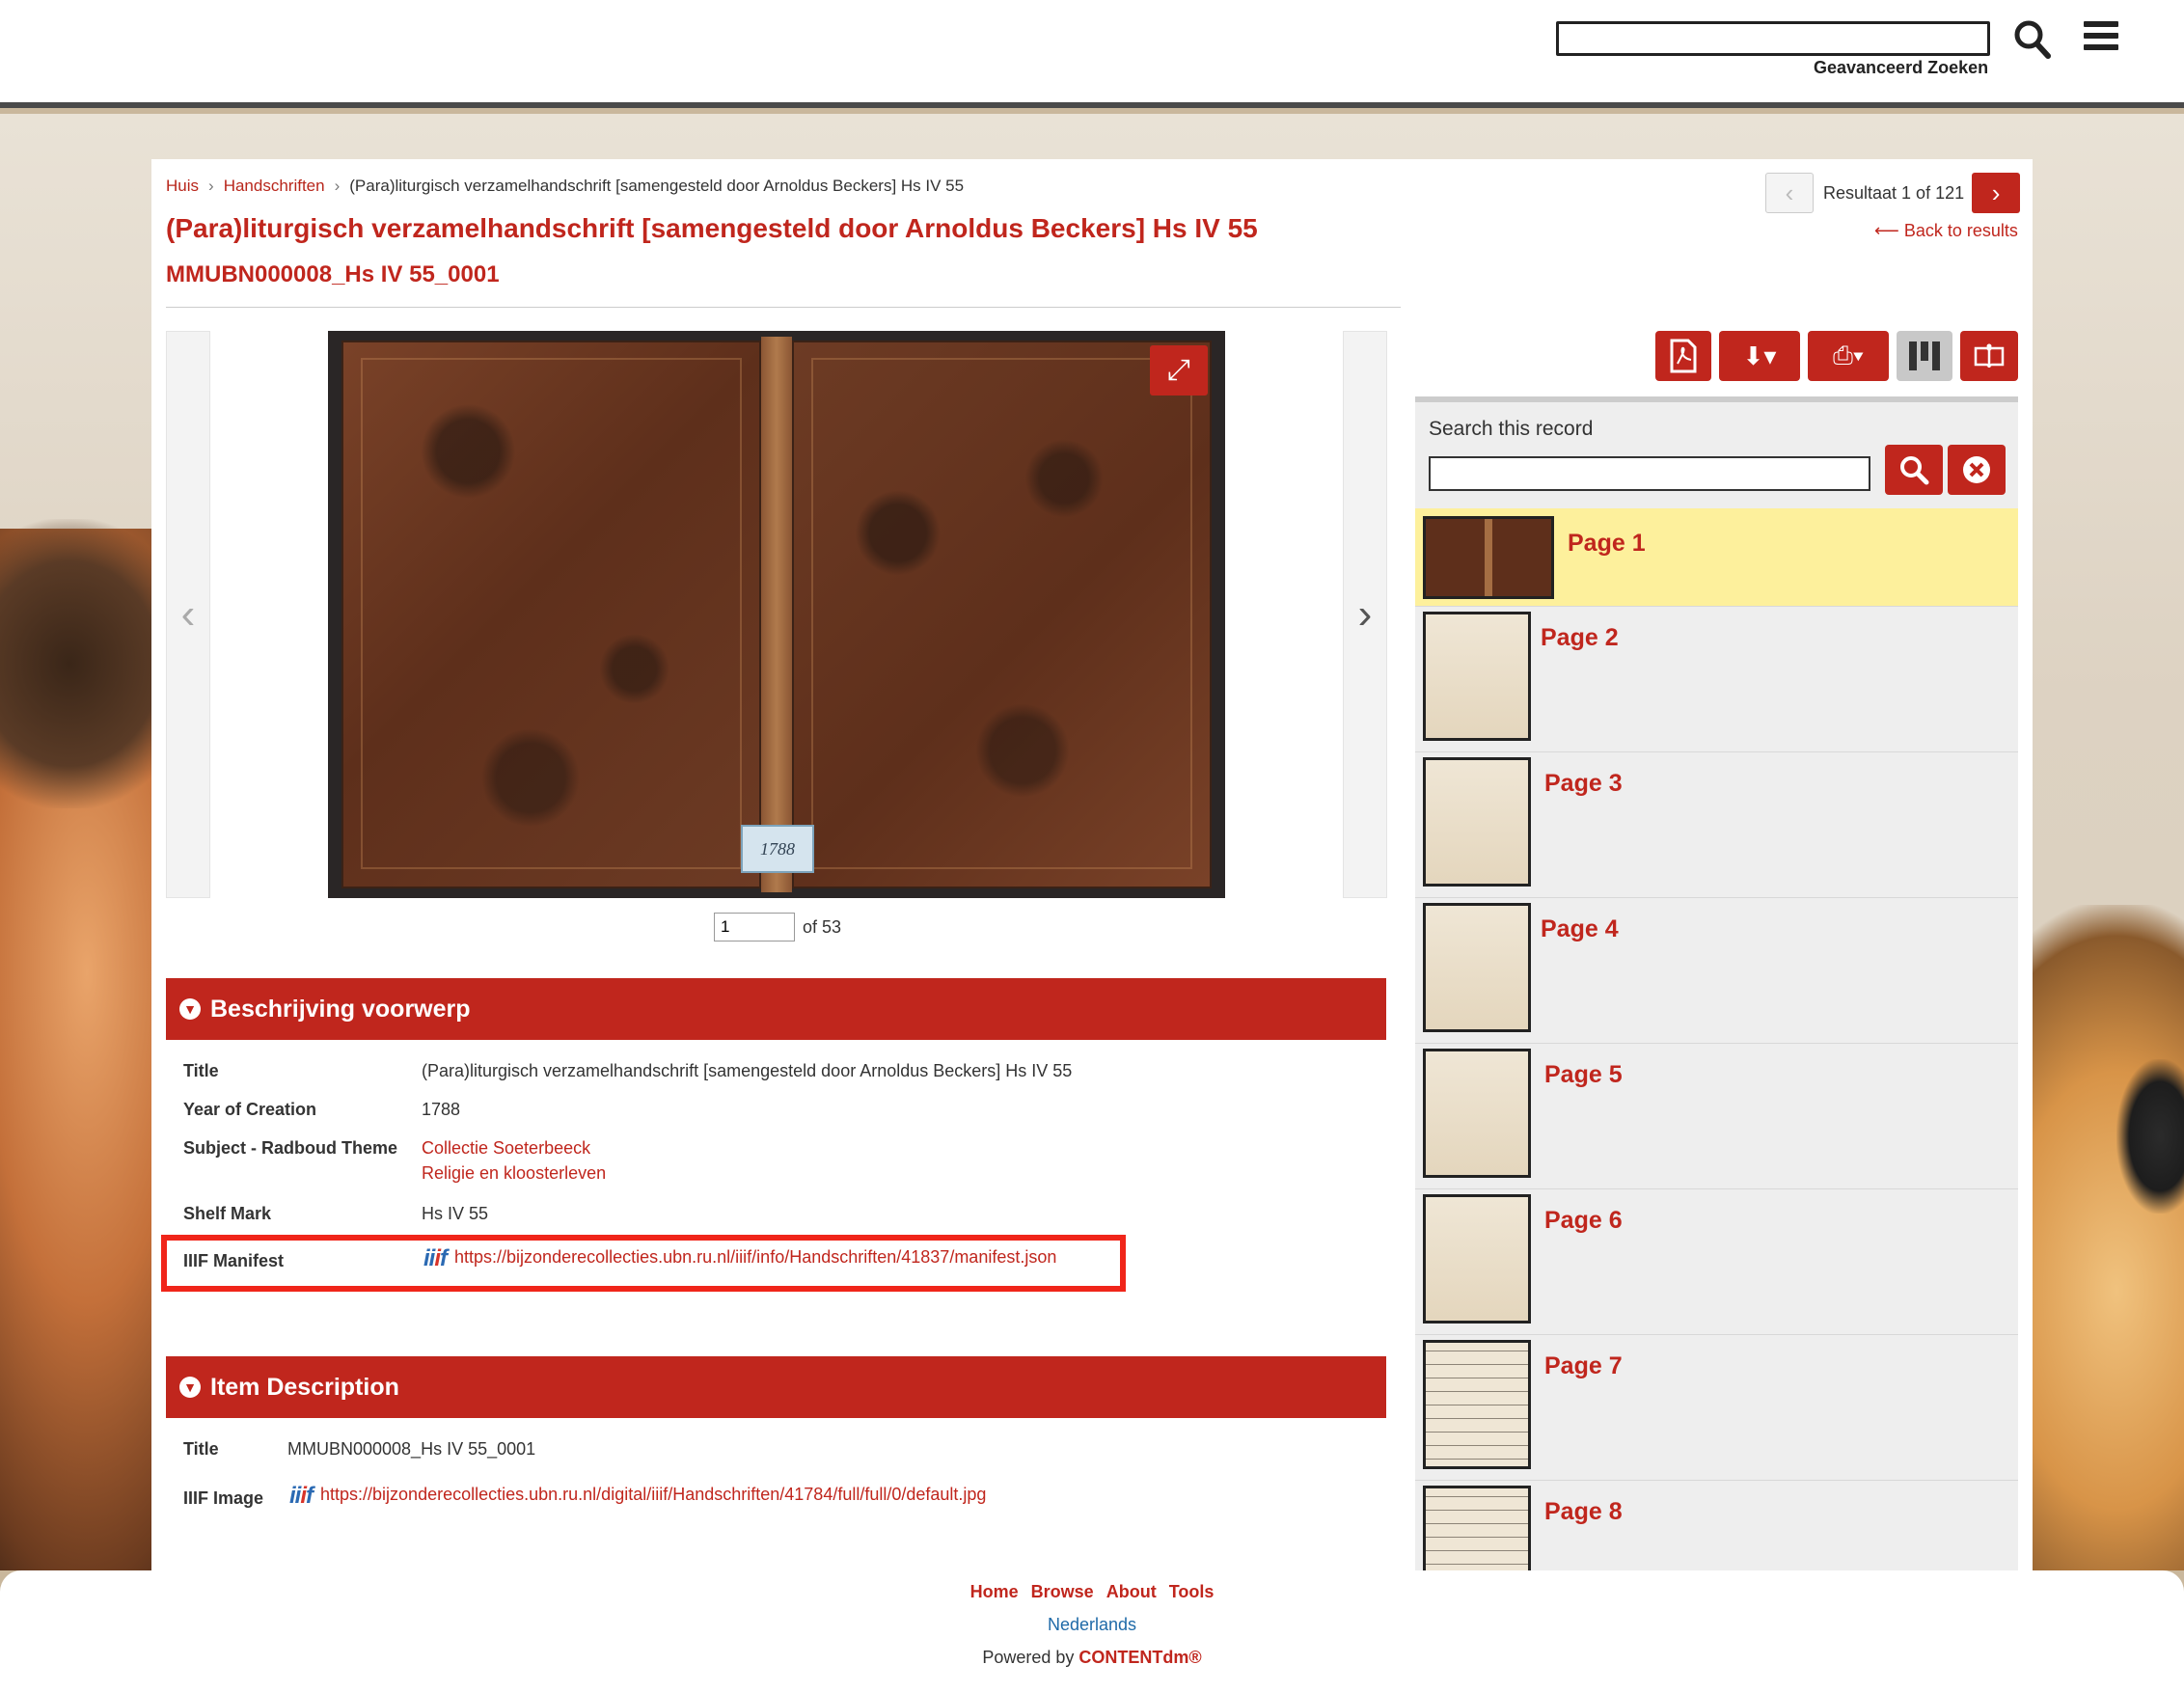  What do you see at coordinates (1946, 231) in the screenshot?
I see `back-to-results-link: ⟵ Back to results` at bounding box center [1946, 231].